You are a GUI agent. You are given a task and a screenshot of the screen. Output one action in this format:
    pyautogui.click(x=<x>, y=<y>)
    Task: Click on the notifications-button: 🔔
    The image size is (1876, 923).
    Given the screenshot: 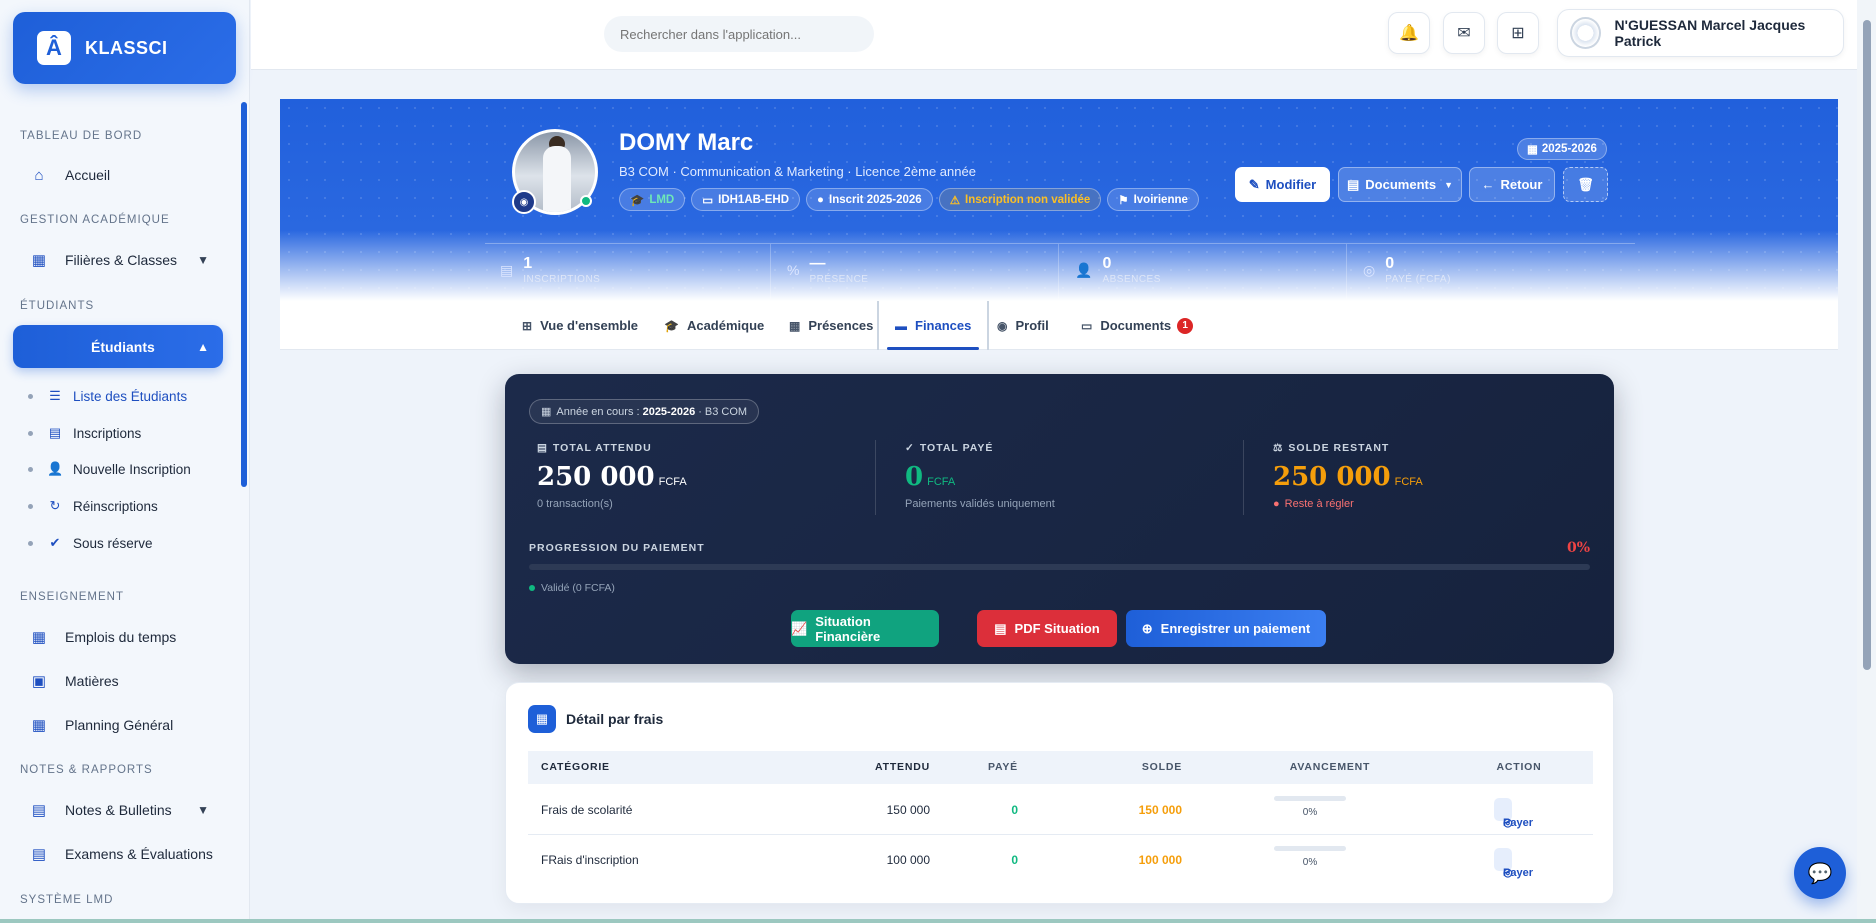 What is the action you would take?
    pyautogui.click(x=1409, y=33)
    